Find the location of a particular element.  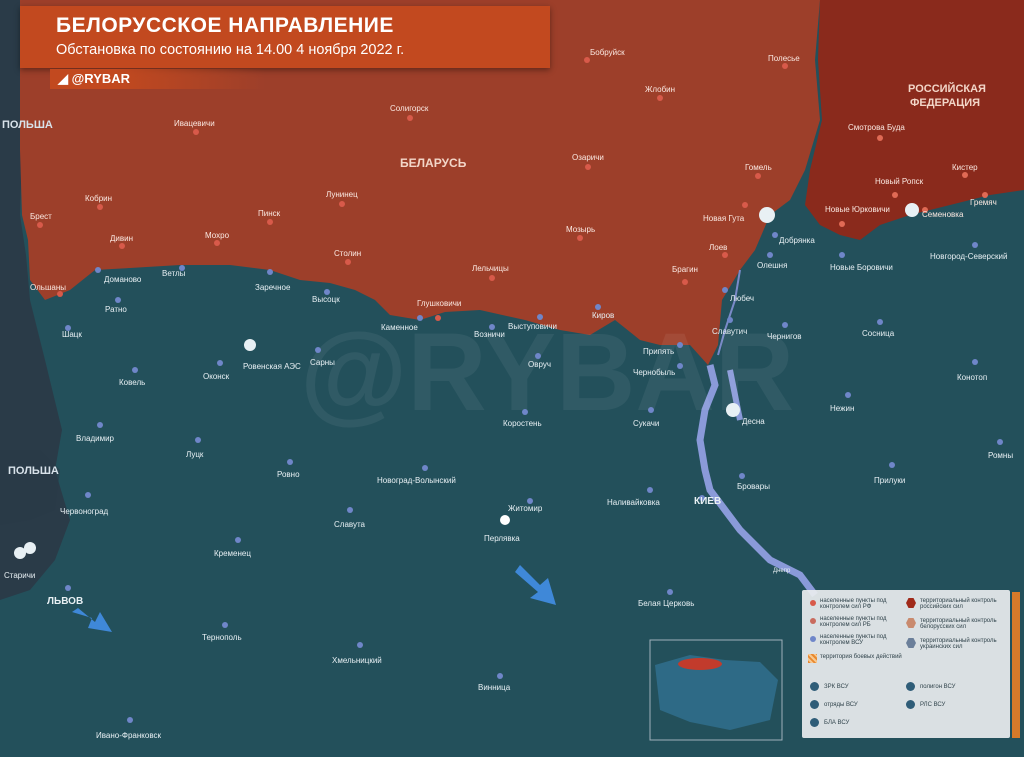

city-glushkovichi: Глушковичи is located at coordinates (439, 303).